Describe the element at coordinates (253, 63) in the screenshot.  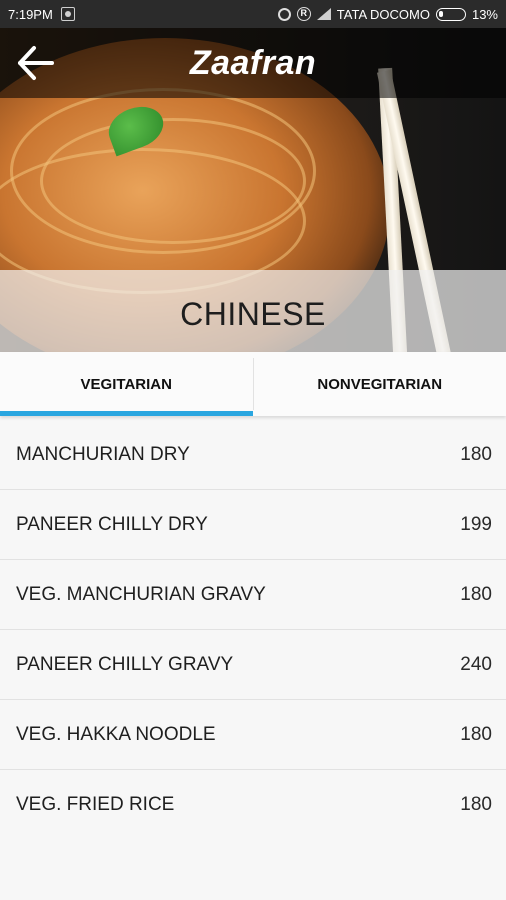
I see `app-title: Zaafran` at that location.